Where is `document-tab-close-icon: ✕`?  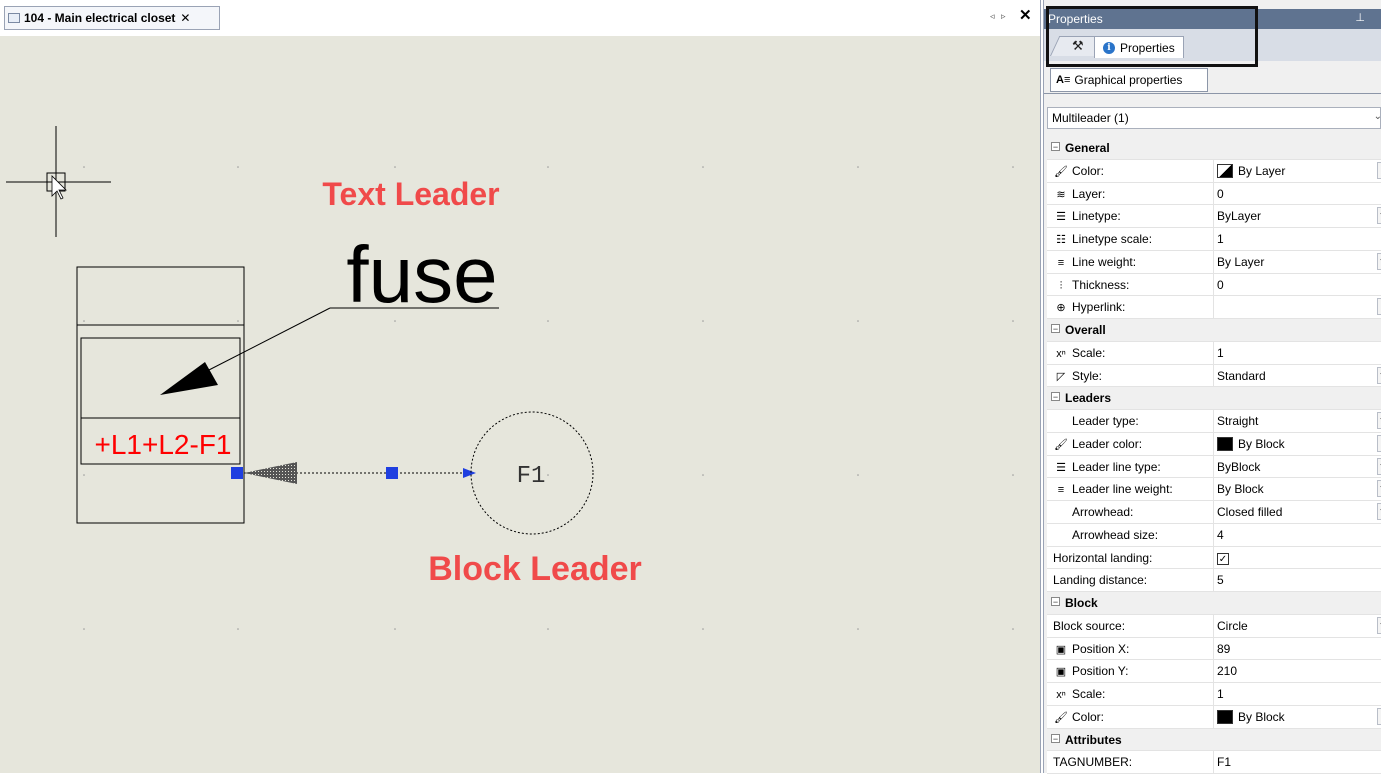
document-tab-close-icon: ✕ is located at coordinates (185, 18).